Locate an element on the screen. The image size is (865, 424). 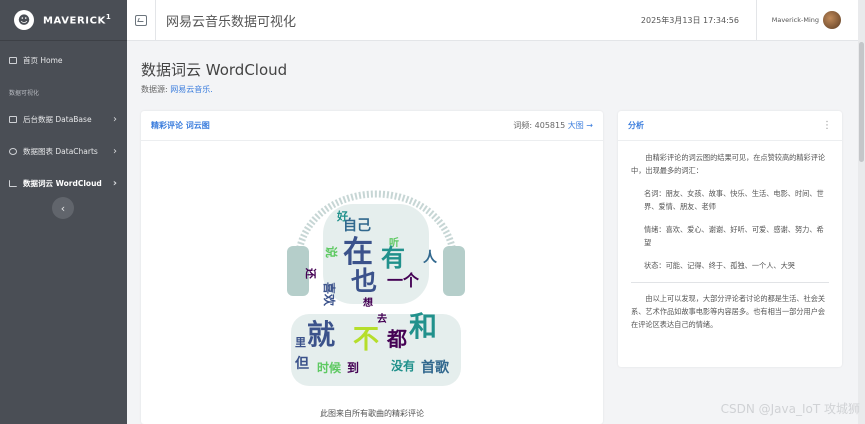
sidebar-item-wordcloud: 数据词云 WordCloud › is located at coordinates (63, 183).